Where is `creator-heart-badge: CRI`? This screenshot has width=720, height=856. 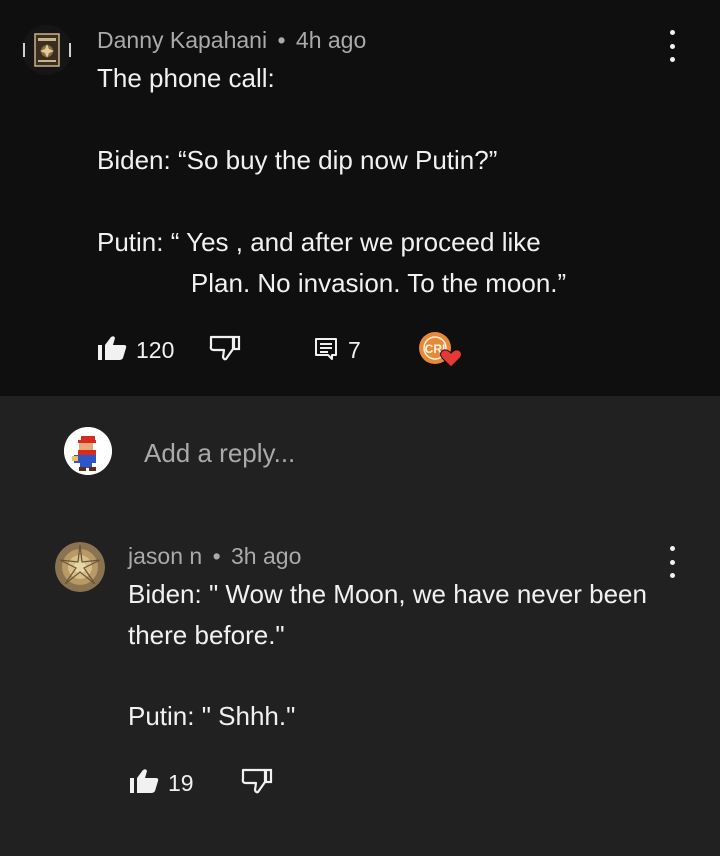 creator-heart-badge: CRI is located at coordinates (441, 353).